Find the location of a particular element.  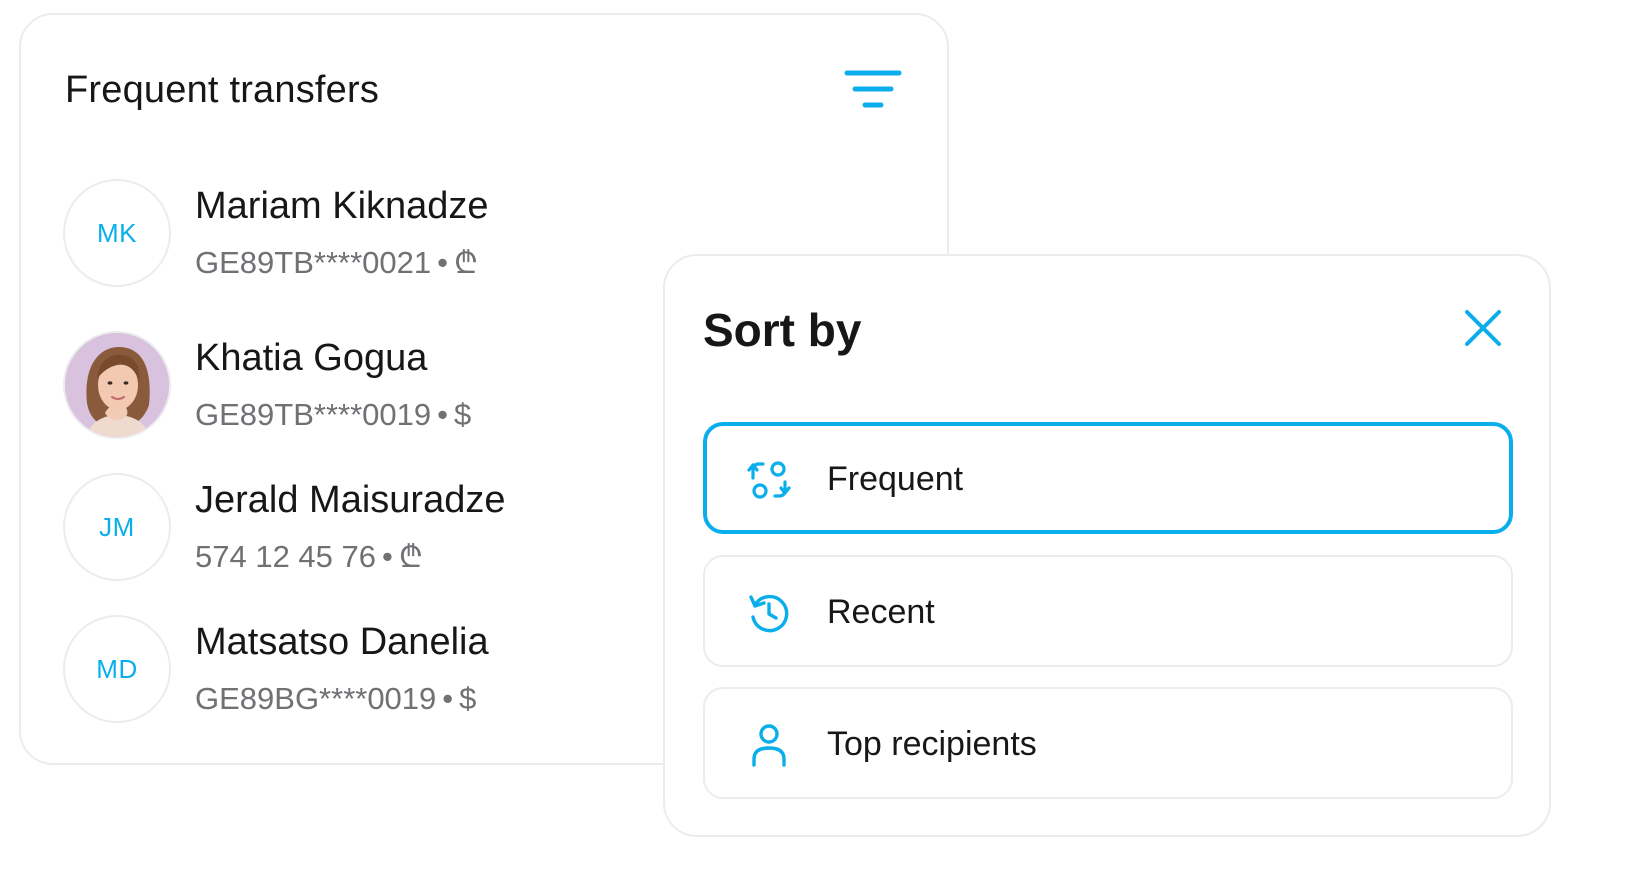

recipient-account: GE89TB****0021 • ₾ is located at coordinates (336, 263).